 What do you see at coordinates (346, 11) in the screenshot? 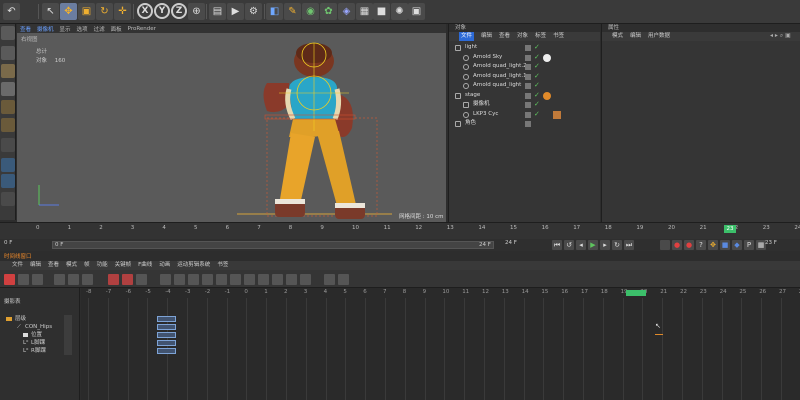
I see `deformer-icon: ◈` at bounding box center [346, 11].